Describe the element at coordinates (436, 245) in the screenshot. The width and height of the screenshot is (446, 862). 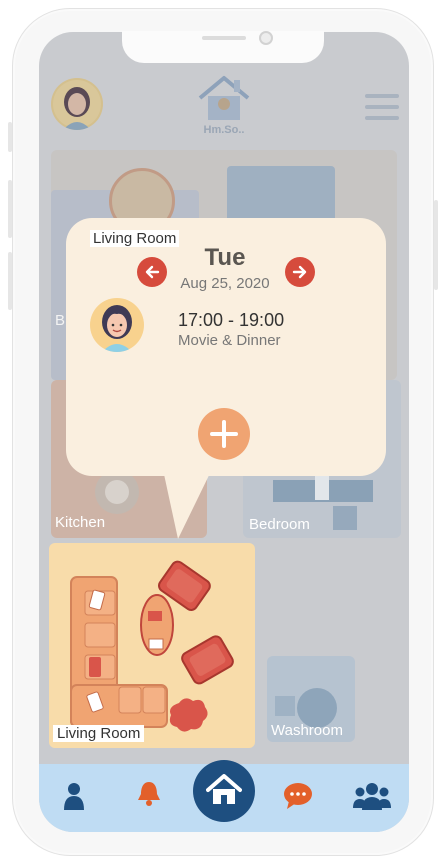
I see `side-button-right` at that location.